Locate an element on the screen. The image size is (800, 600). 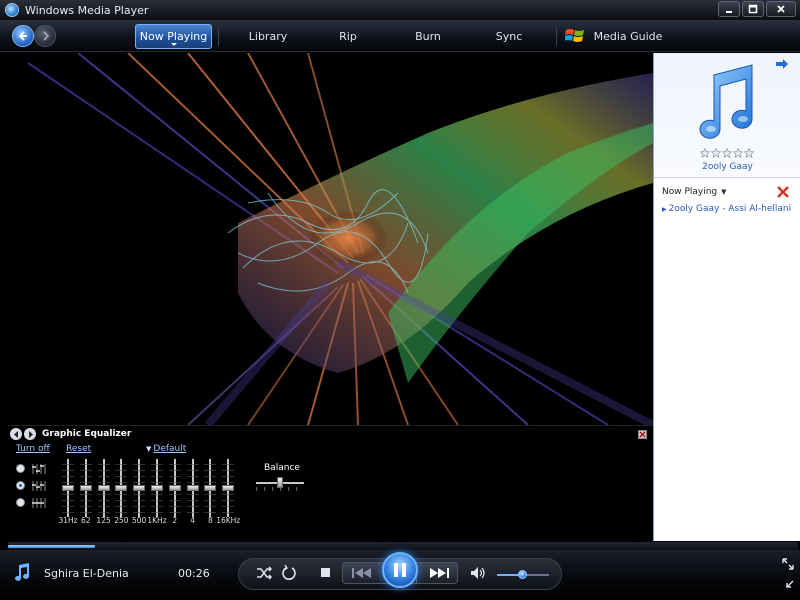
shuffle-icon is located at coordinates (264, 573).